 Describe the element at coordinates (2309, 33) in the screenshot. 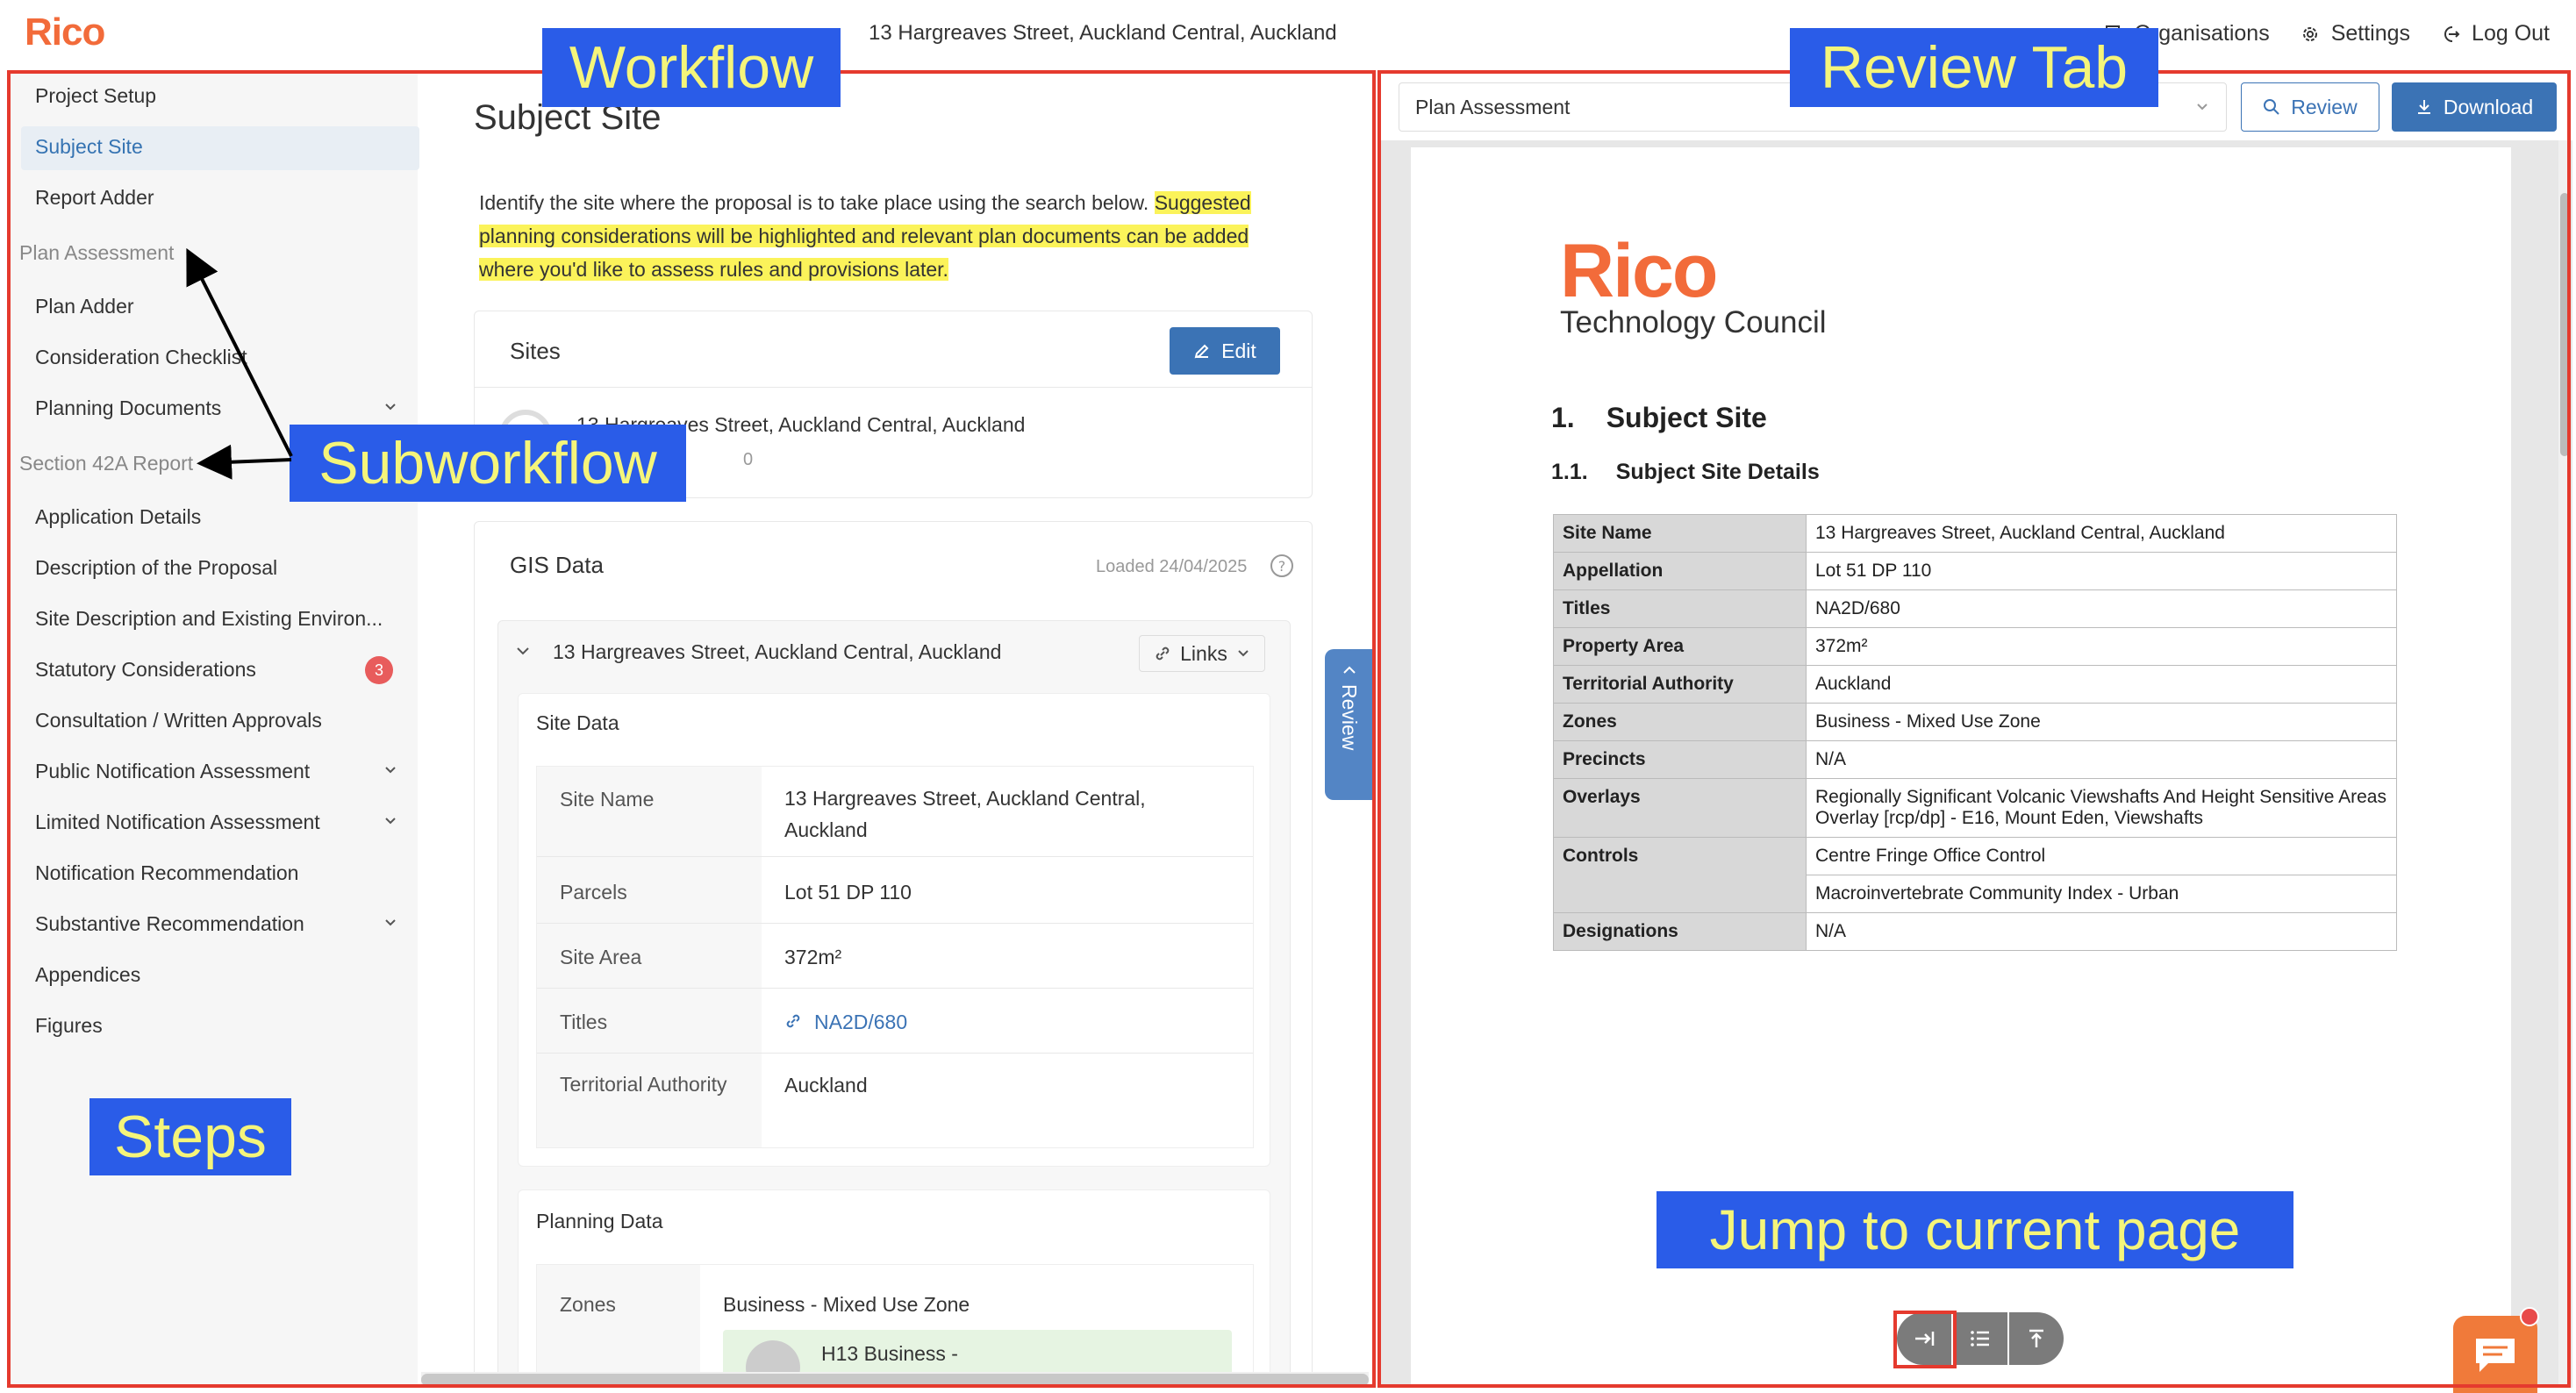

I see `gear-icon` at that location.